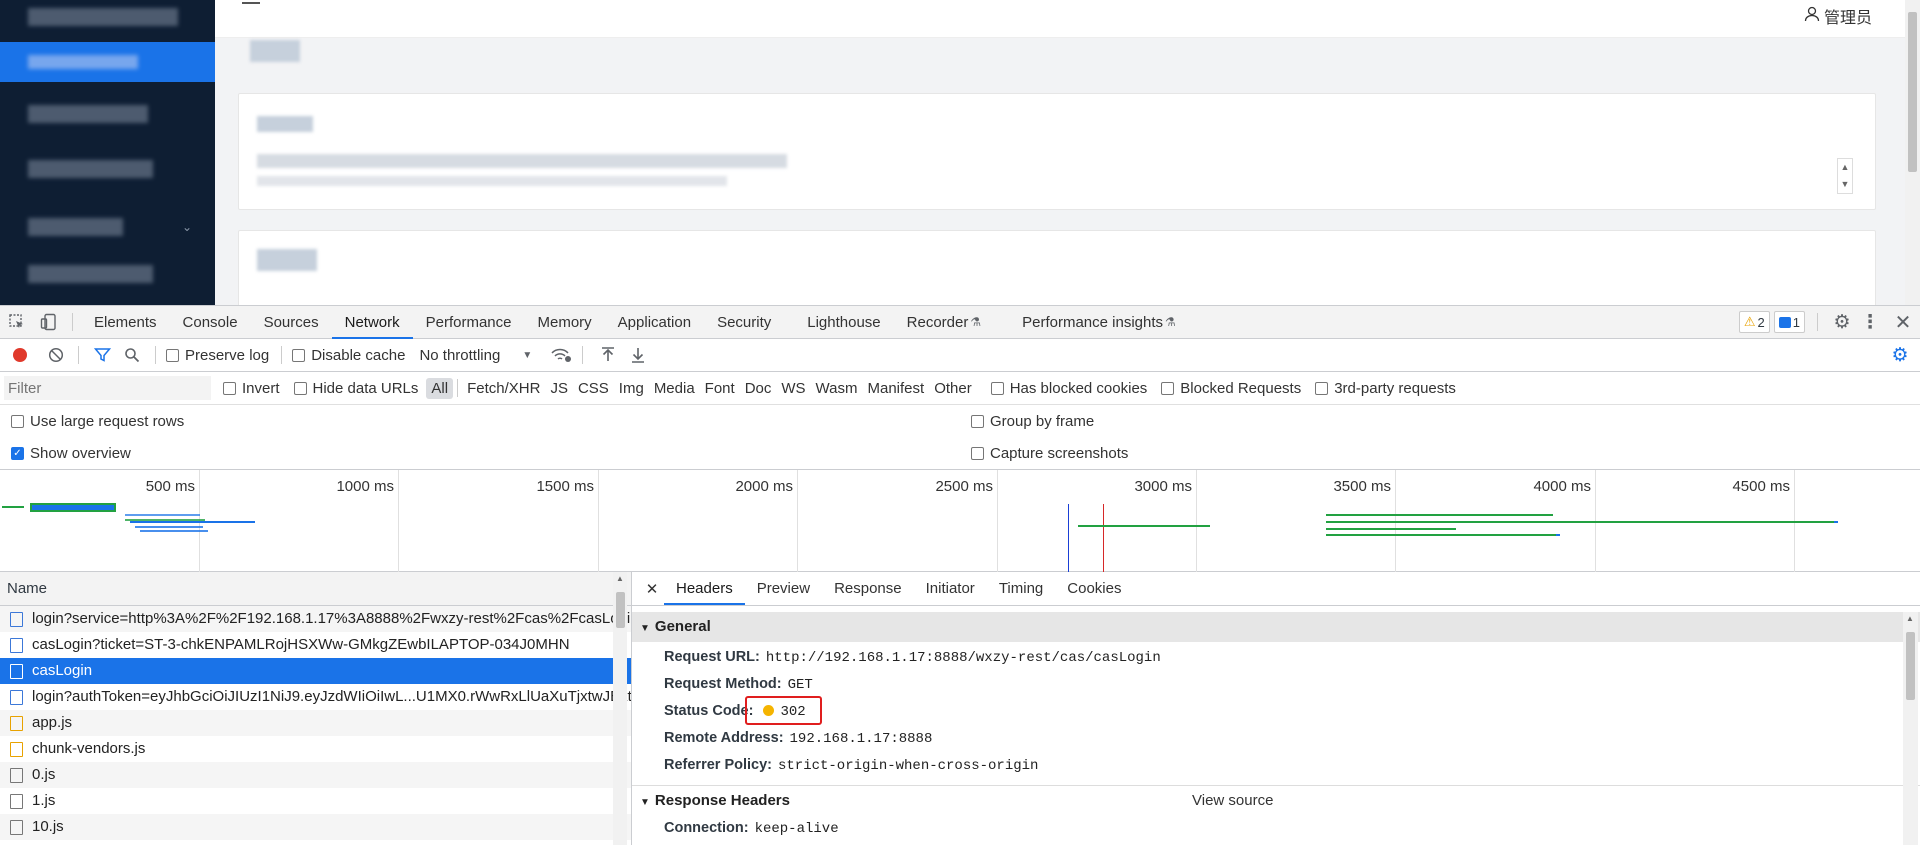 This screenshot has width=1920, height=845. Describe the element at coordinates (565, 322) in the screenshot. I see `tab-memory: Memory` at that location.